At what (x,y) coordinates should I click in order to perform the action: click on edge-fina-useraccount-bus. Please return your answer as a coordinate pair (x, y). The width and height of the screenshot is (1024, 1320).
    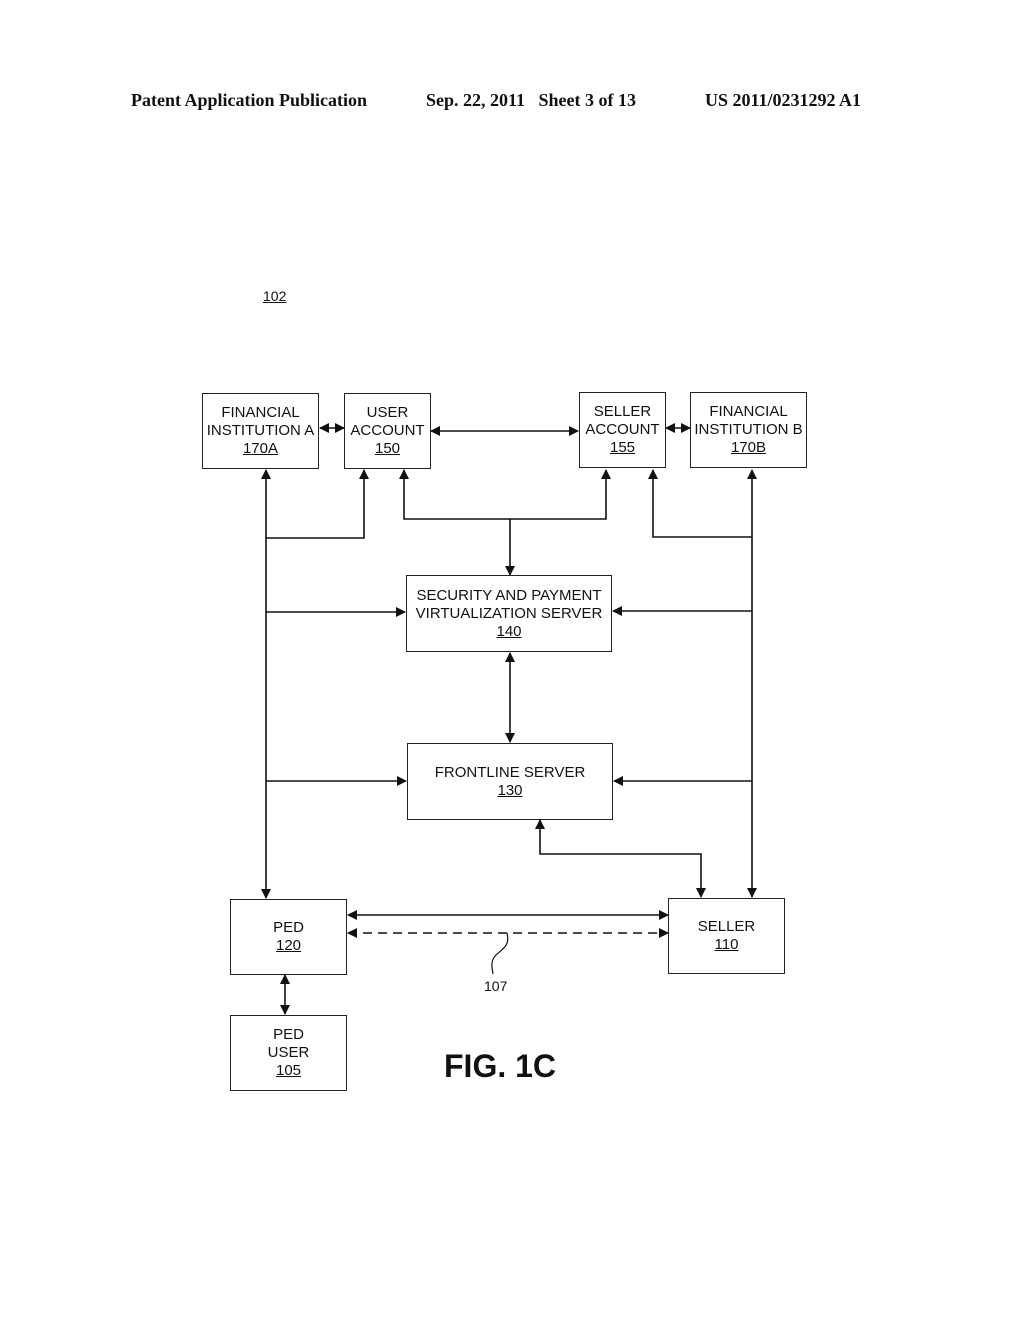
    Looking at the image, I should click on (317, 504).